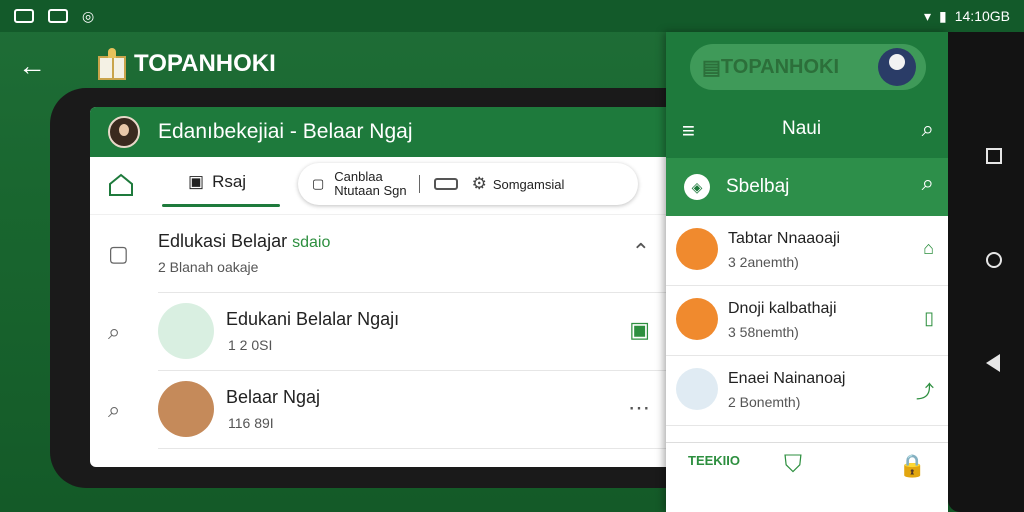 The width and height of the screenshot is (1024, 512). Describe the element at coordinates (986, 272) in the screenshot. I see `system-navigation` at that location.